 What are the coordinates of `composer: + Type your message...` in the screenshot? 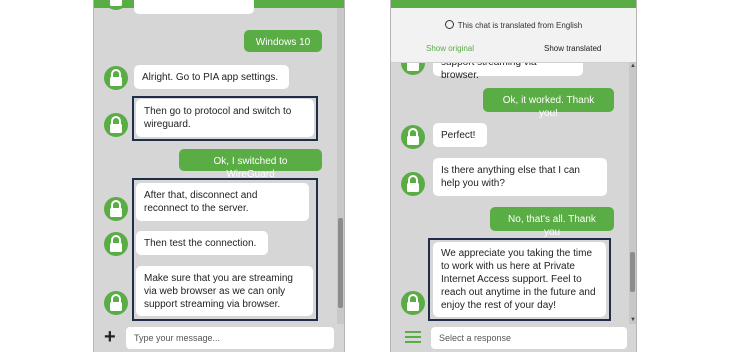 It's located at (219, 338).